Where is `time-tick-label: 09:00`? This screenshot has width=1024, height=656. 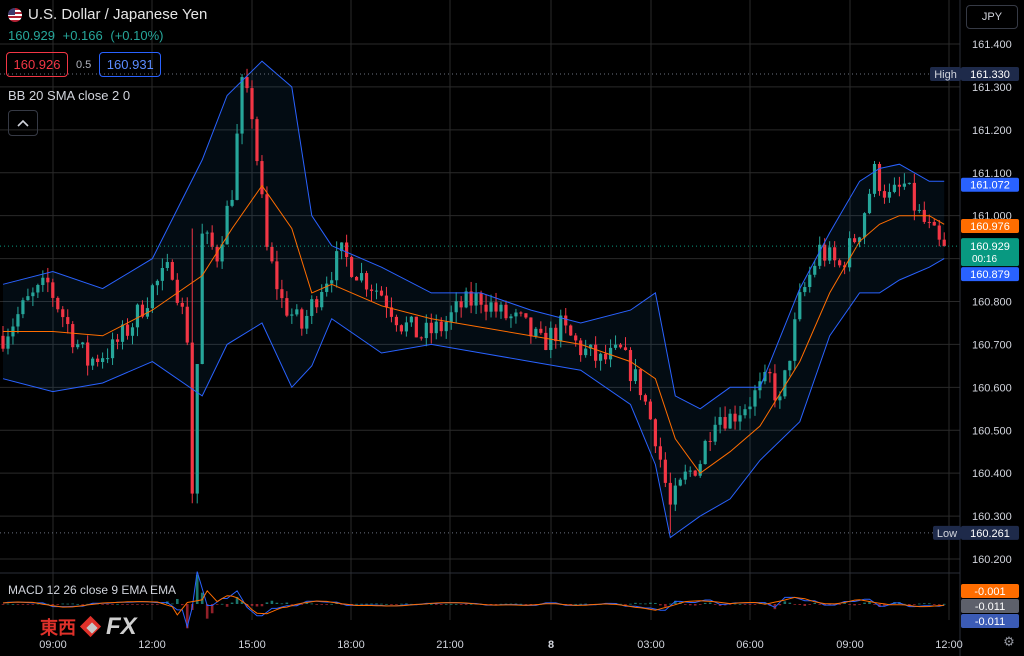
time-tick-label: 09:00 is located at coordinates (850, 645).